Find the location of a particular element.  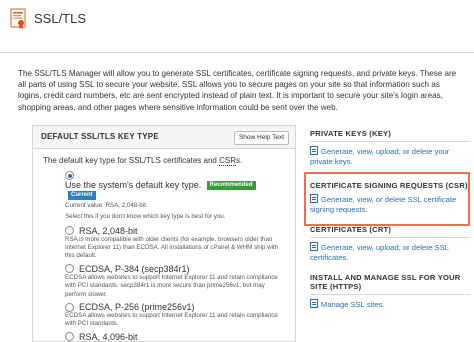

option-label-default: Use the system's default key type. is located at coordinates (133, 185).